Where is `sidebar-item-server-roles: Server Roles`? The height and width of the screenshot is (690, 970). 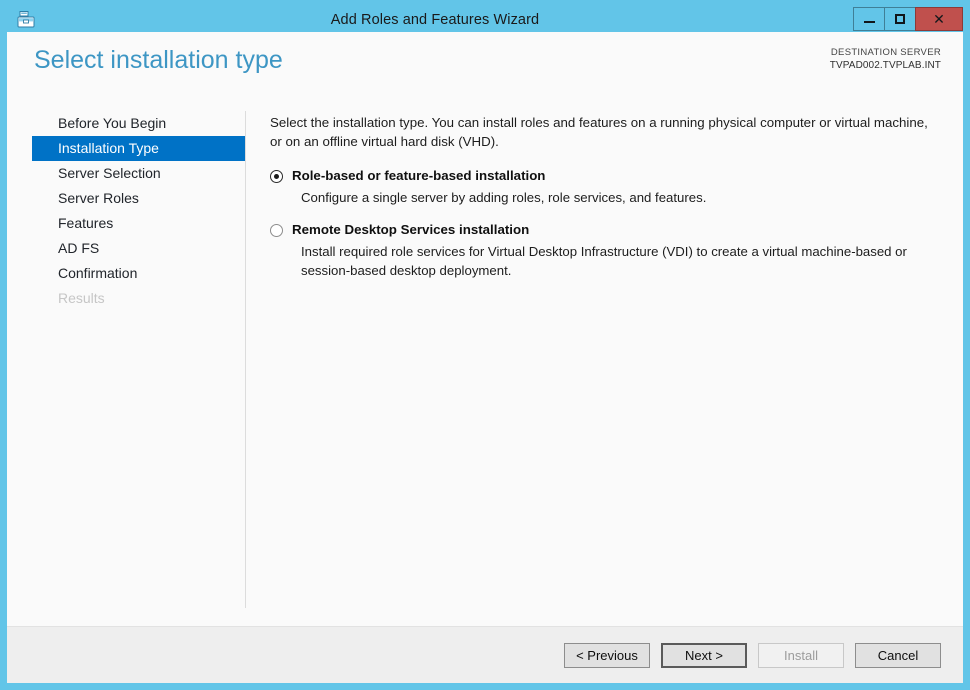
sidebar-item-server-roles: Server Roles is located at coordinates (139, 198).